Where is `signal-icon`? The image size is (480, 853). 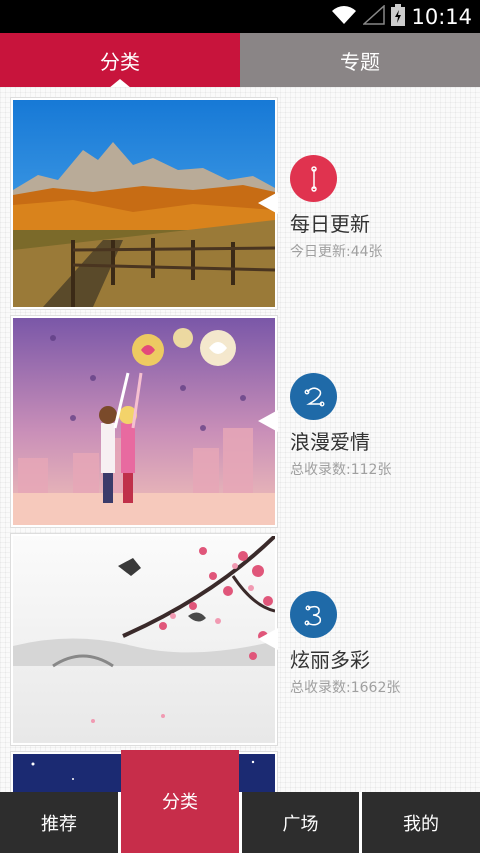 signal-icon is located at coordinates (374, 16).